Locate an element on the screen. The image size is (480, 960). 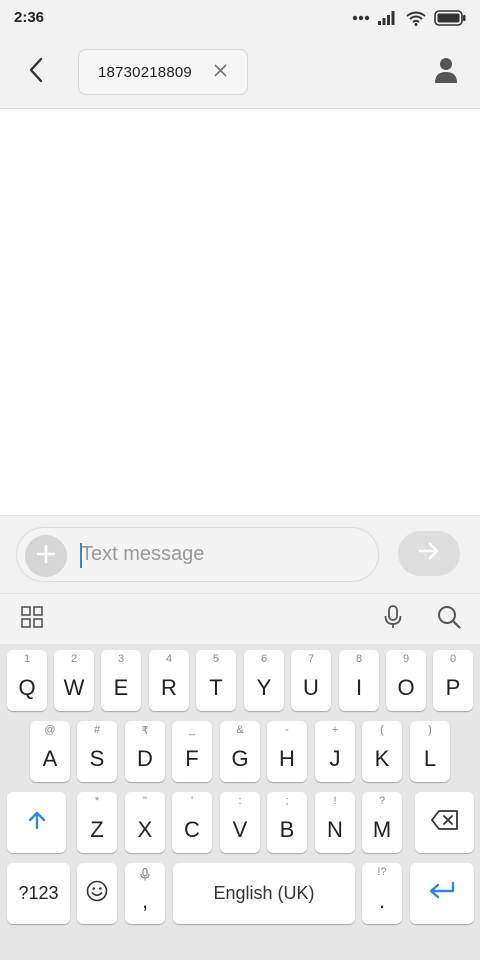
key-label: H is located at coordinates (287, 758).